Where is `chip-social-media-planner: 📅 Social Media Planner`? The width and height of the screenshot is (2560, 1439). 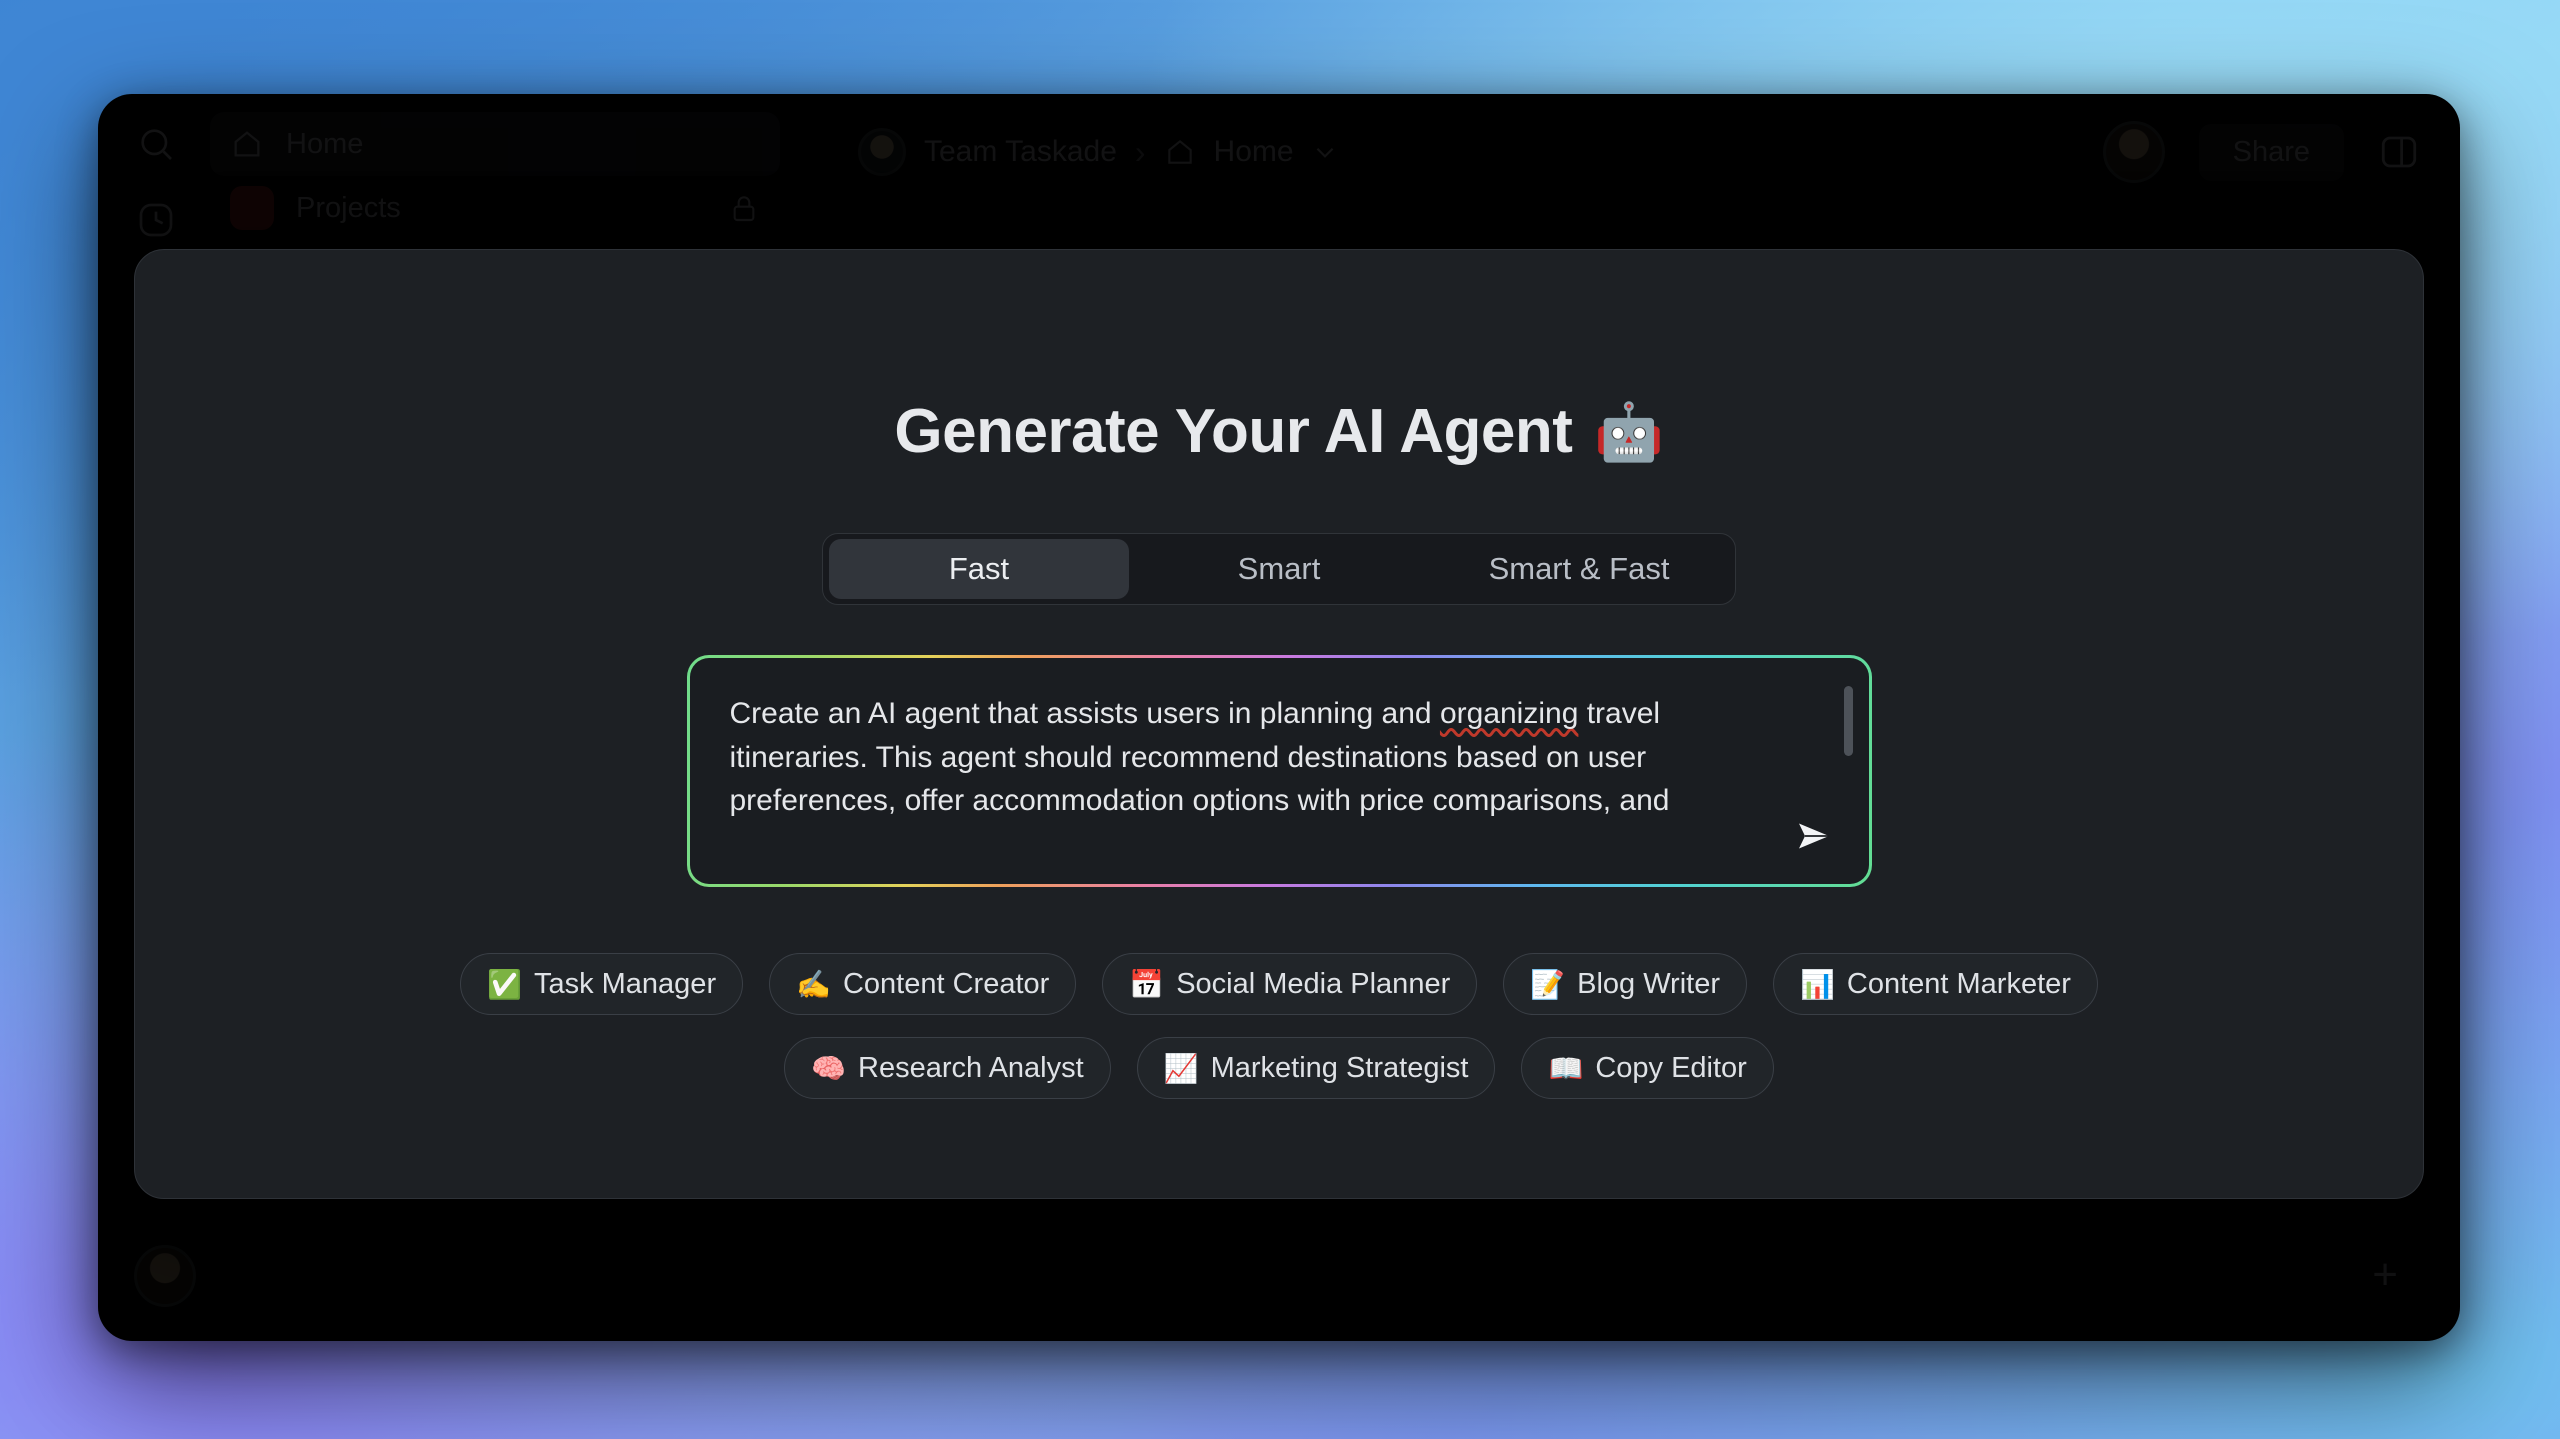
chip-social-media-planner: 📅 Social Media Planner is located at coordinates (1290, 984).